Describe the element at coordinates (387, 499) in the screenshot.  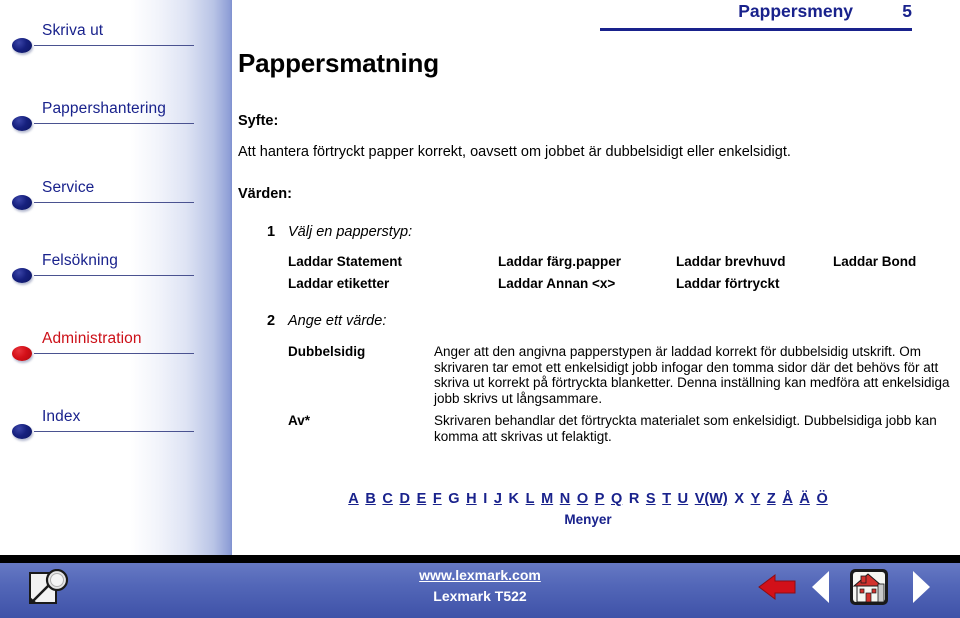
I see `index-letter-C: C` at that location.